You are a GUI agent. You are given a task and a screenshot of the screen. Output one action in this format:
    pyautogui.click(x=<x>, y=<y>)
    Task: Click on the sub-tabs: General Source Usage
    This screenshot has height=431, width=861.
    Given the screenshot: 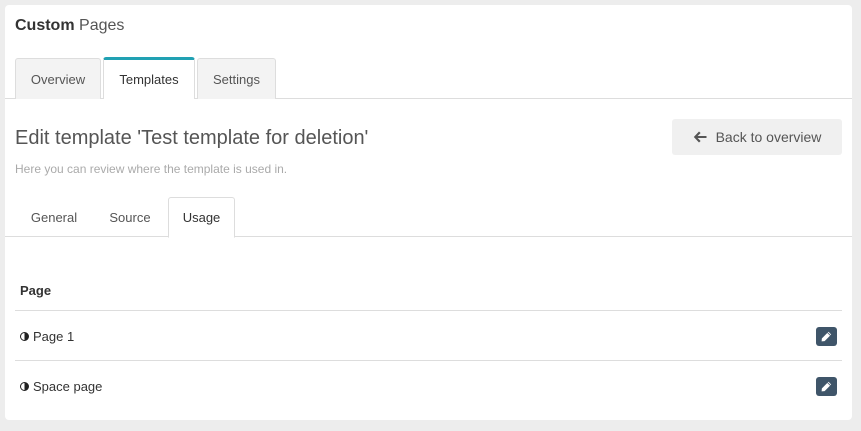 What is the action you would take?
    pyautogui.click(x=428, y=217)
    